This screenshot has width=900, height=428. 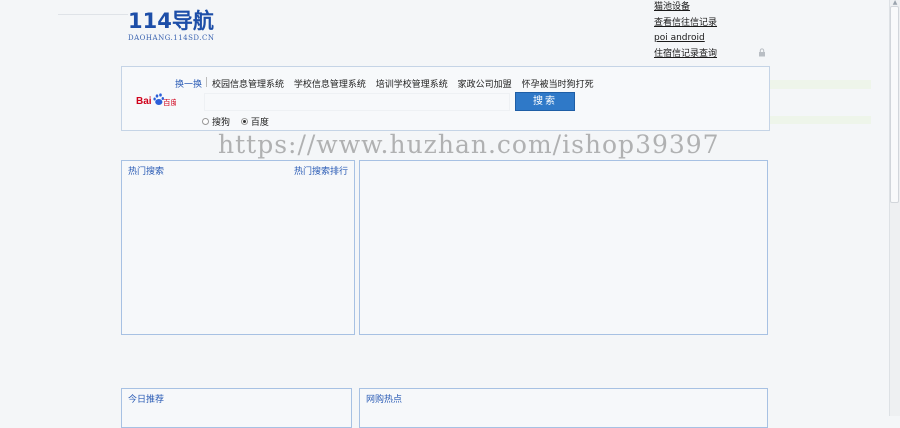 What do you see at coordinates (469, 144) in the screenshot?
I see `watermark: https://www.huzhan.com/ishop39397` at bounding box center [469, 144].